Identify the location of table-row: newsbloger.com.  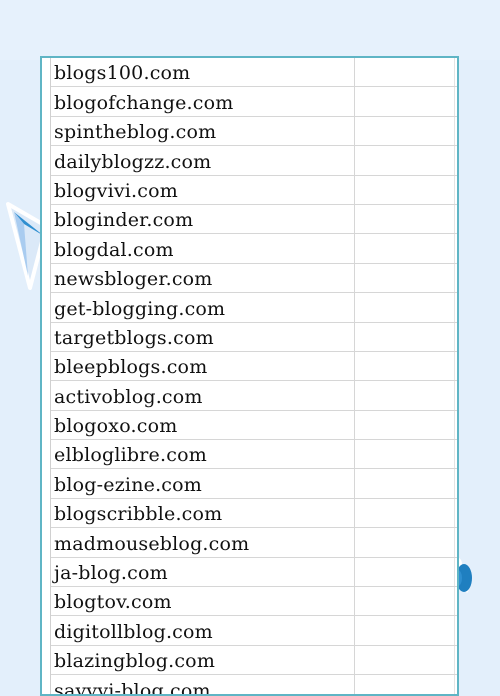
(254, 278).